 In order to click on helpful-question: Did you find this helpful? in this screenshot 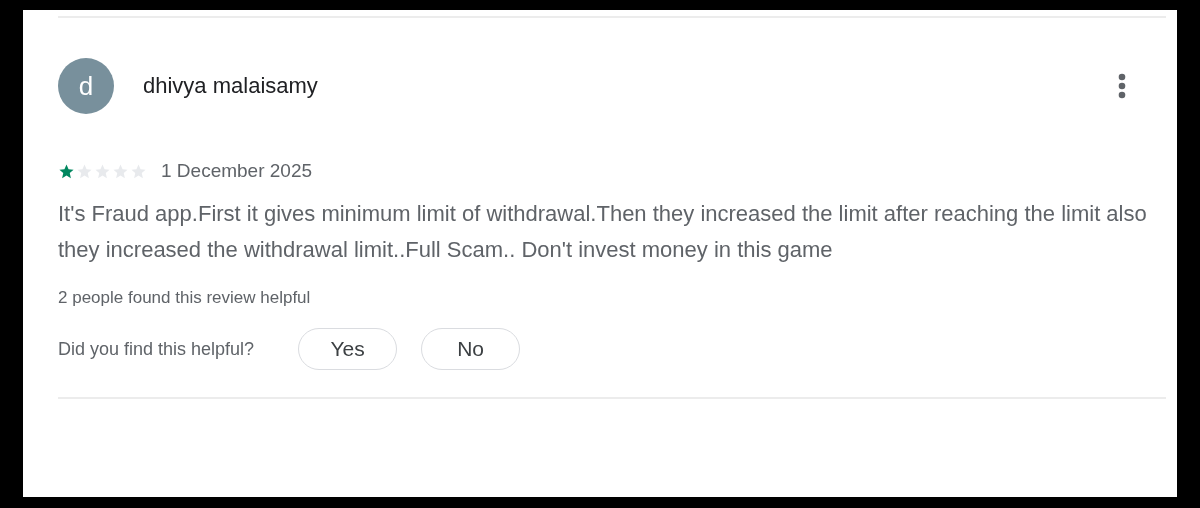, I will do `click(156, 349)`.